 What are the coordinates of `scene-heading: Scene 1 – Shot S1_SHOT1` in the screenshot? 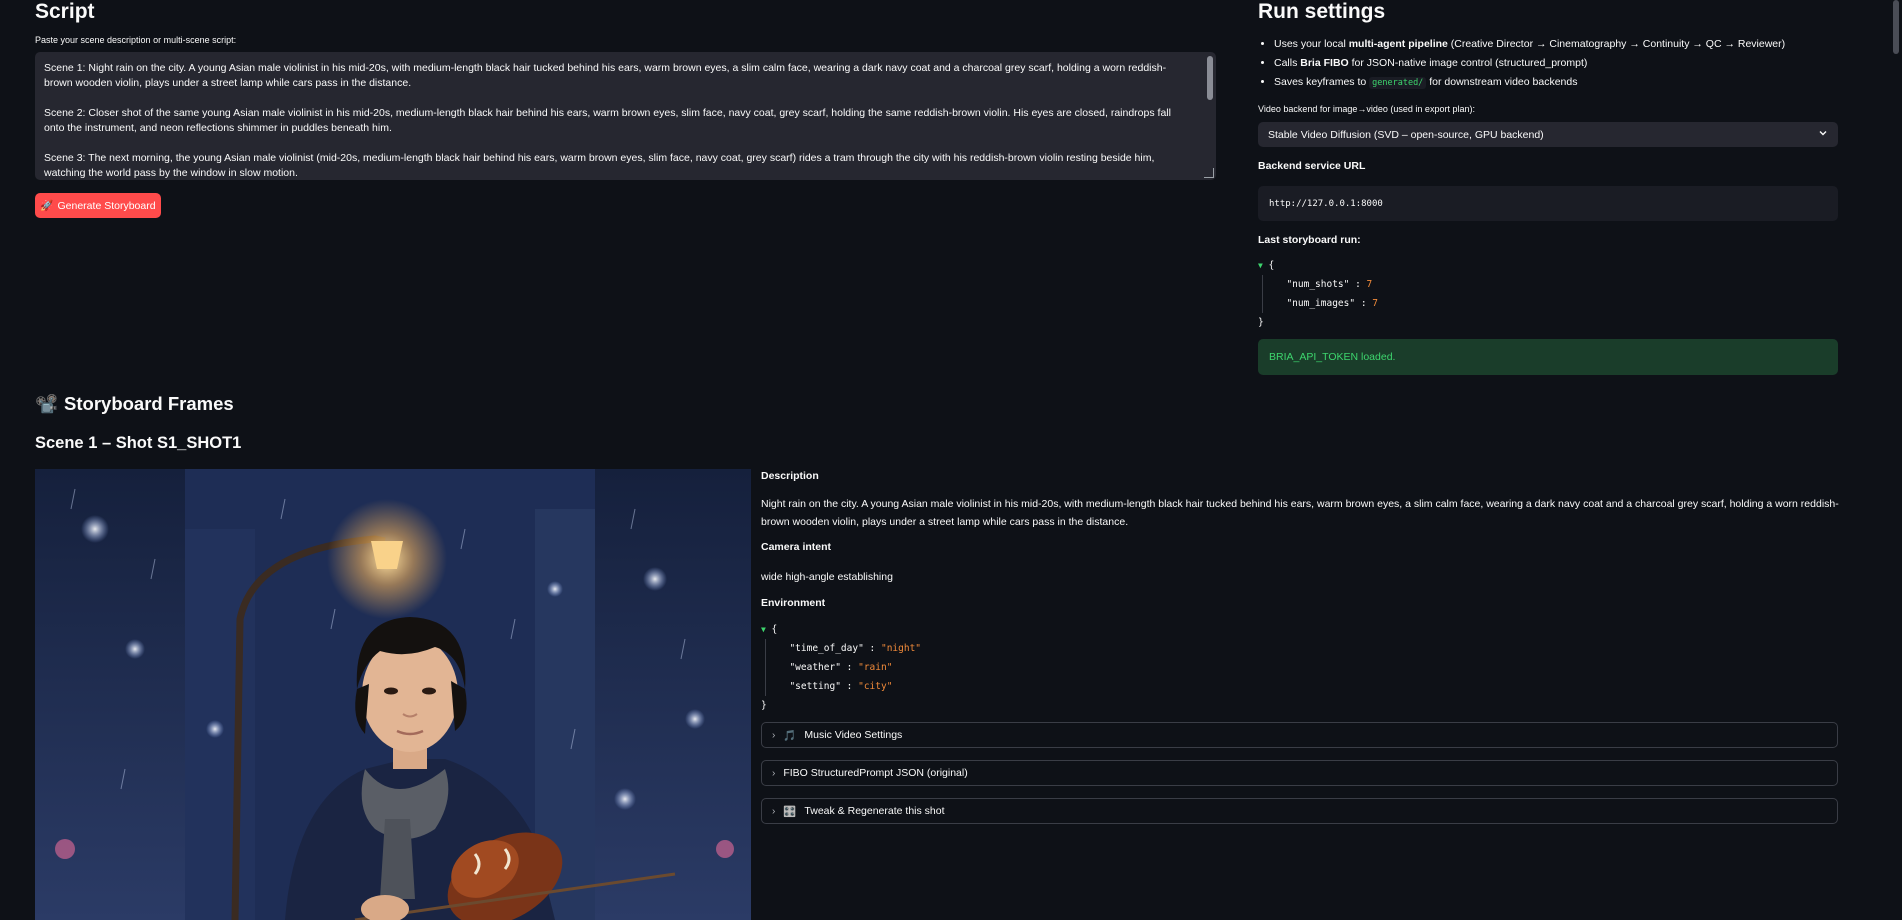 It's located at (138, 443).